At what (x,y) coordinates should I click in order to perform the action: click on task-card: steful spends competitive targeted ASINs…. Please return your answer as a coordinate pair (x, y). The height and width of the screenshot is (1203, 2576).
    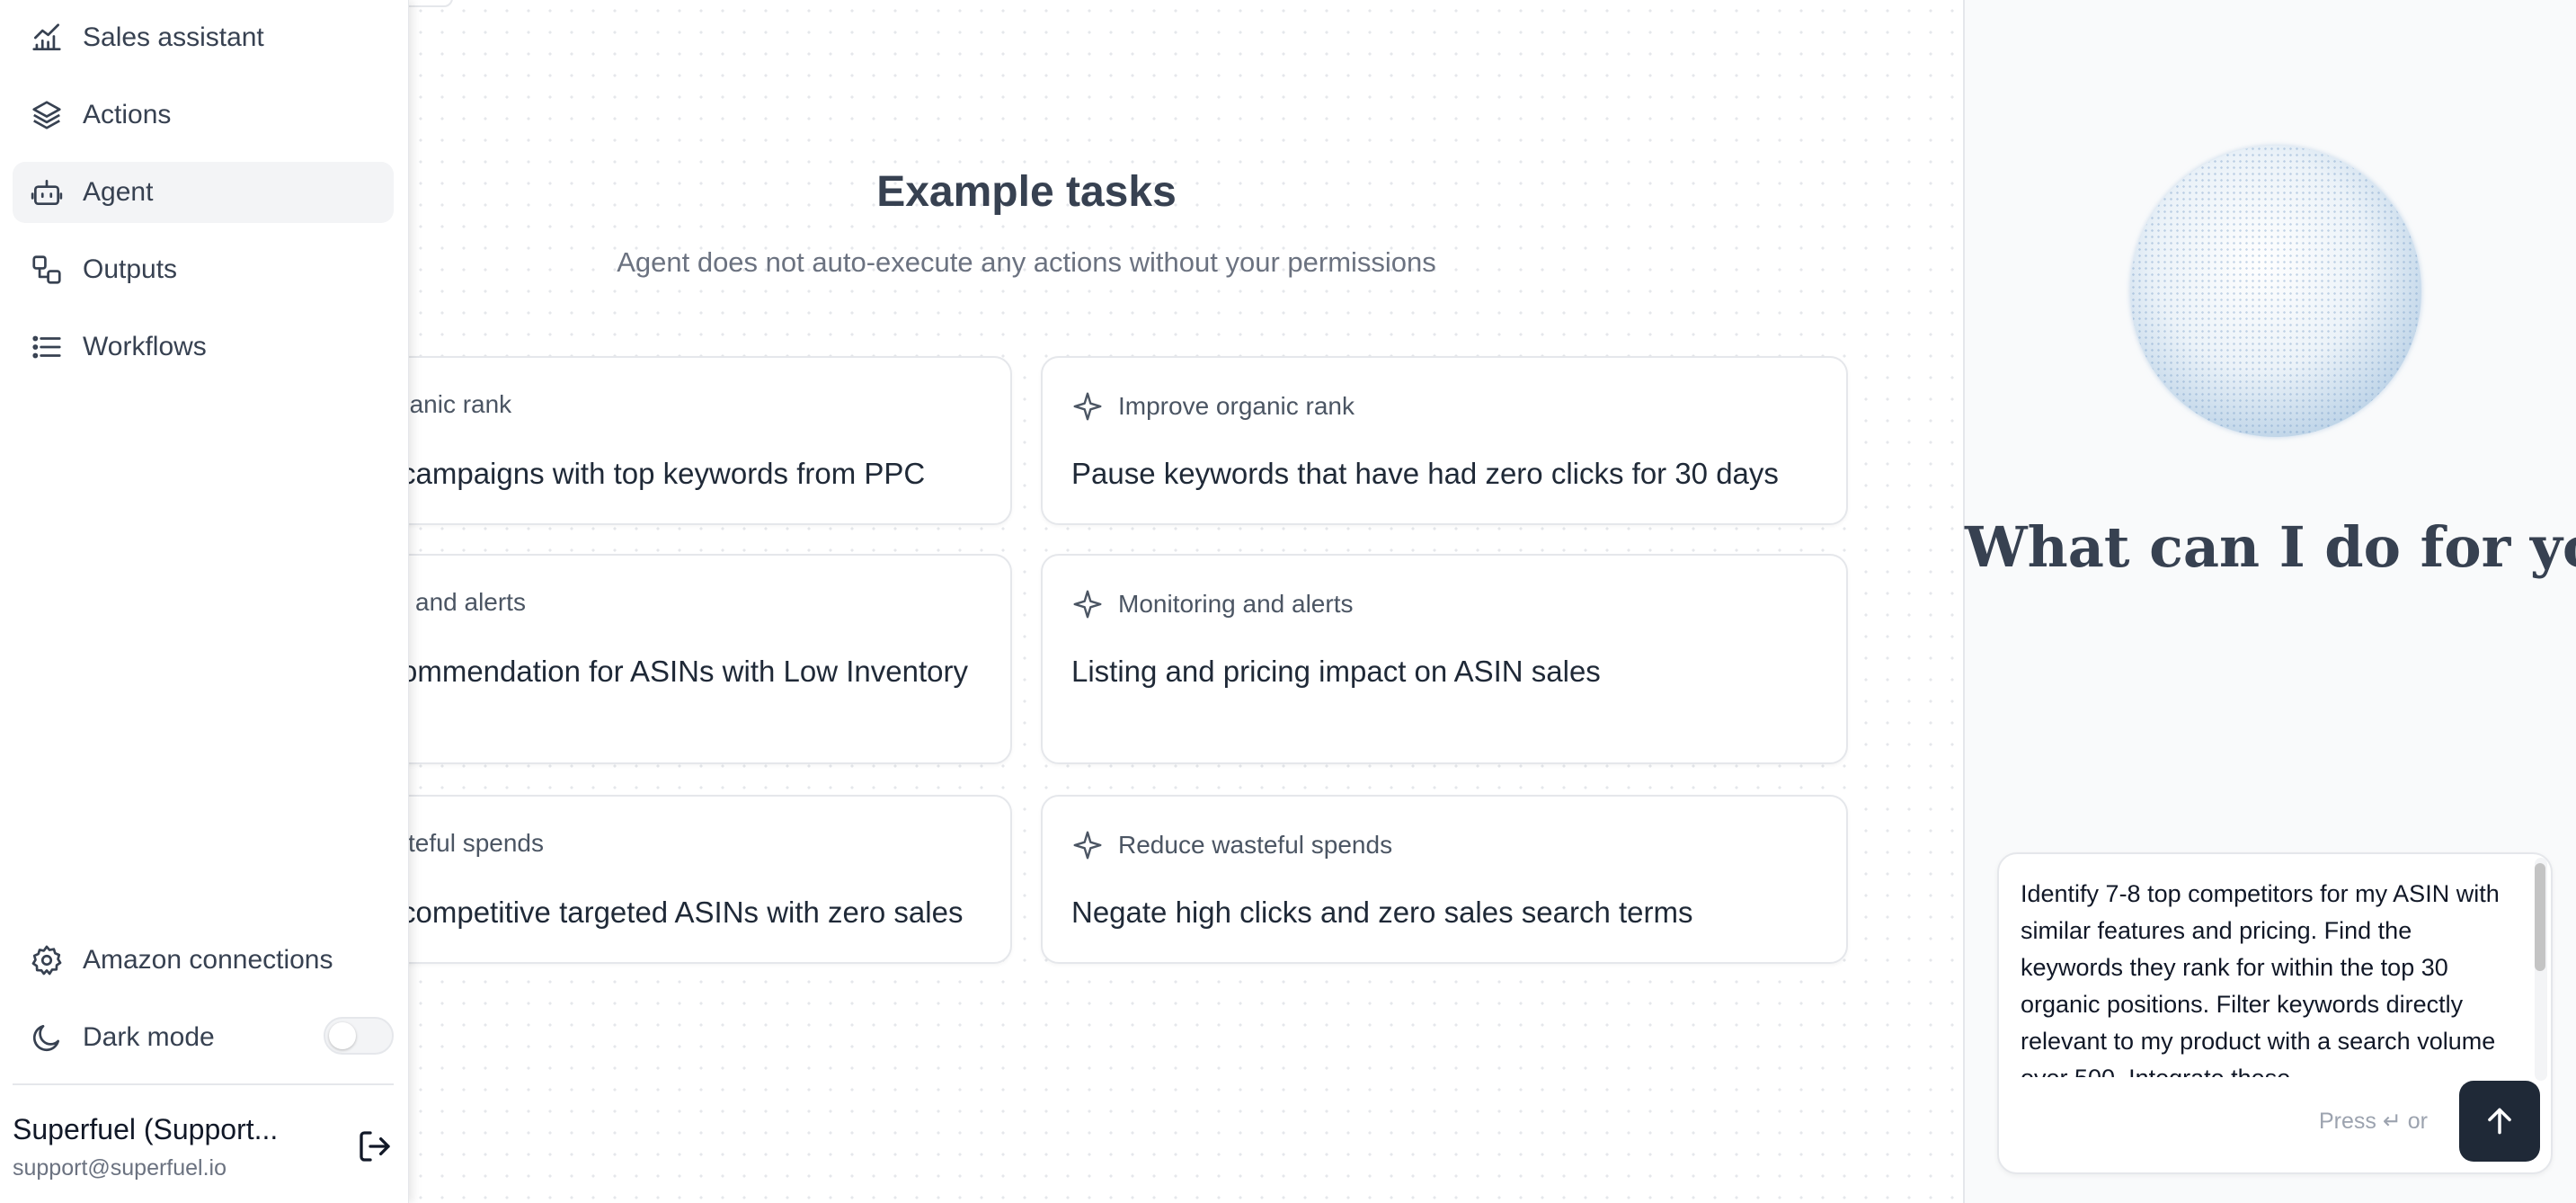
    Looking at the image, I should click on (672, 879).